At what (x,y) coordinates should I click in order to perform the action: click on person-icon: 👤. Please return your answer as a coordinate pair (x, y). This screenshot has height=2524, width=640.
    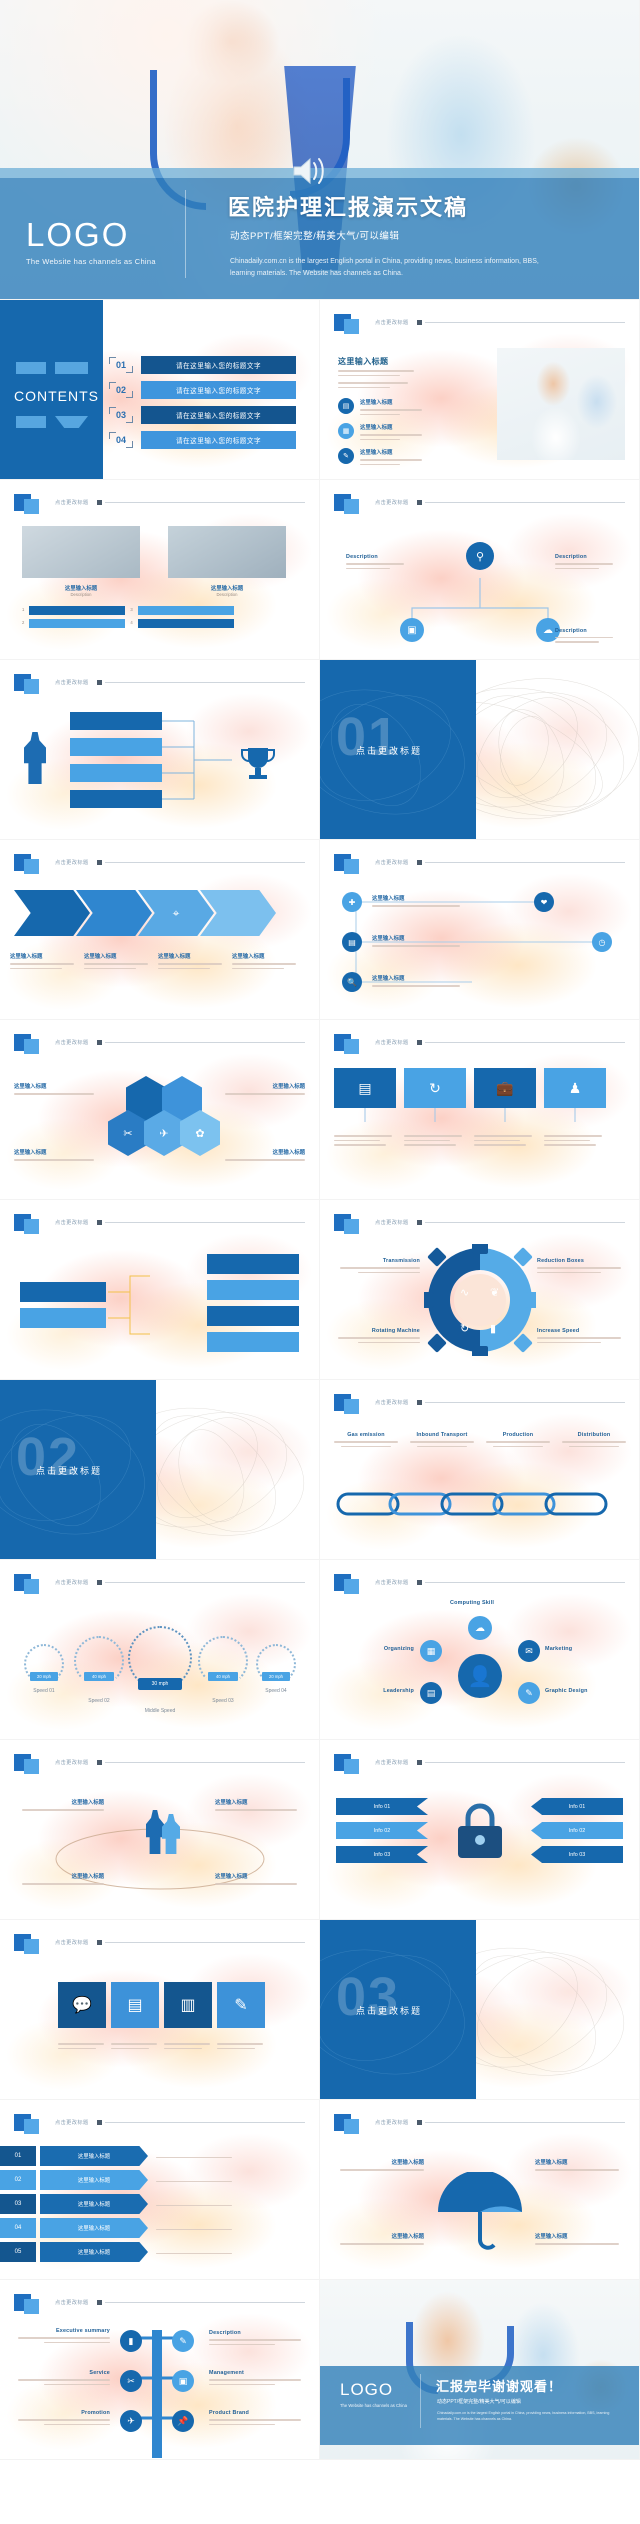
    Looking at the image, I should click on (480, 1676).